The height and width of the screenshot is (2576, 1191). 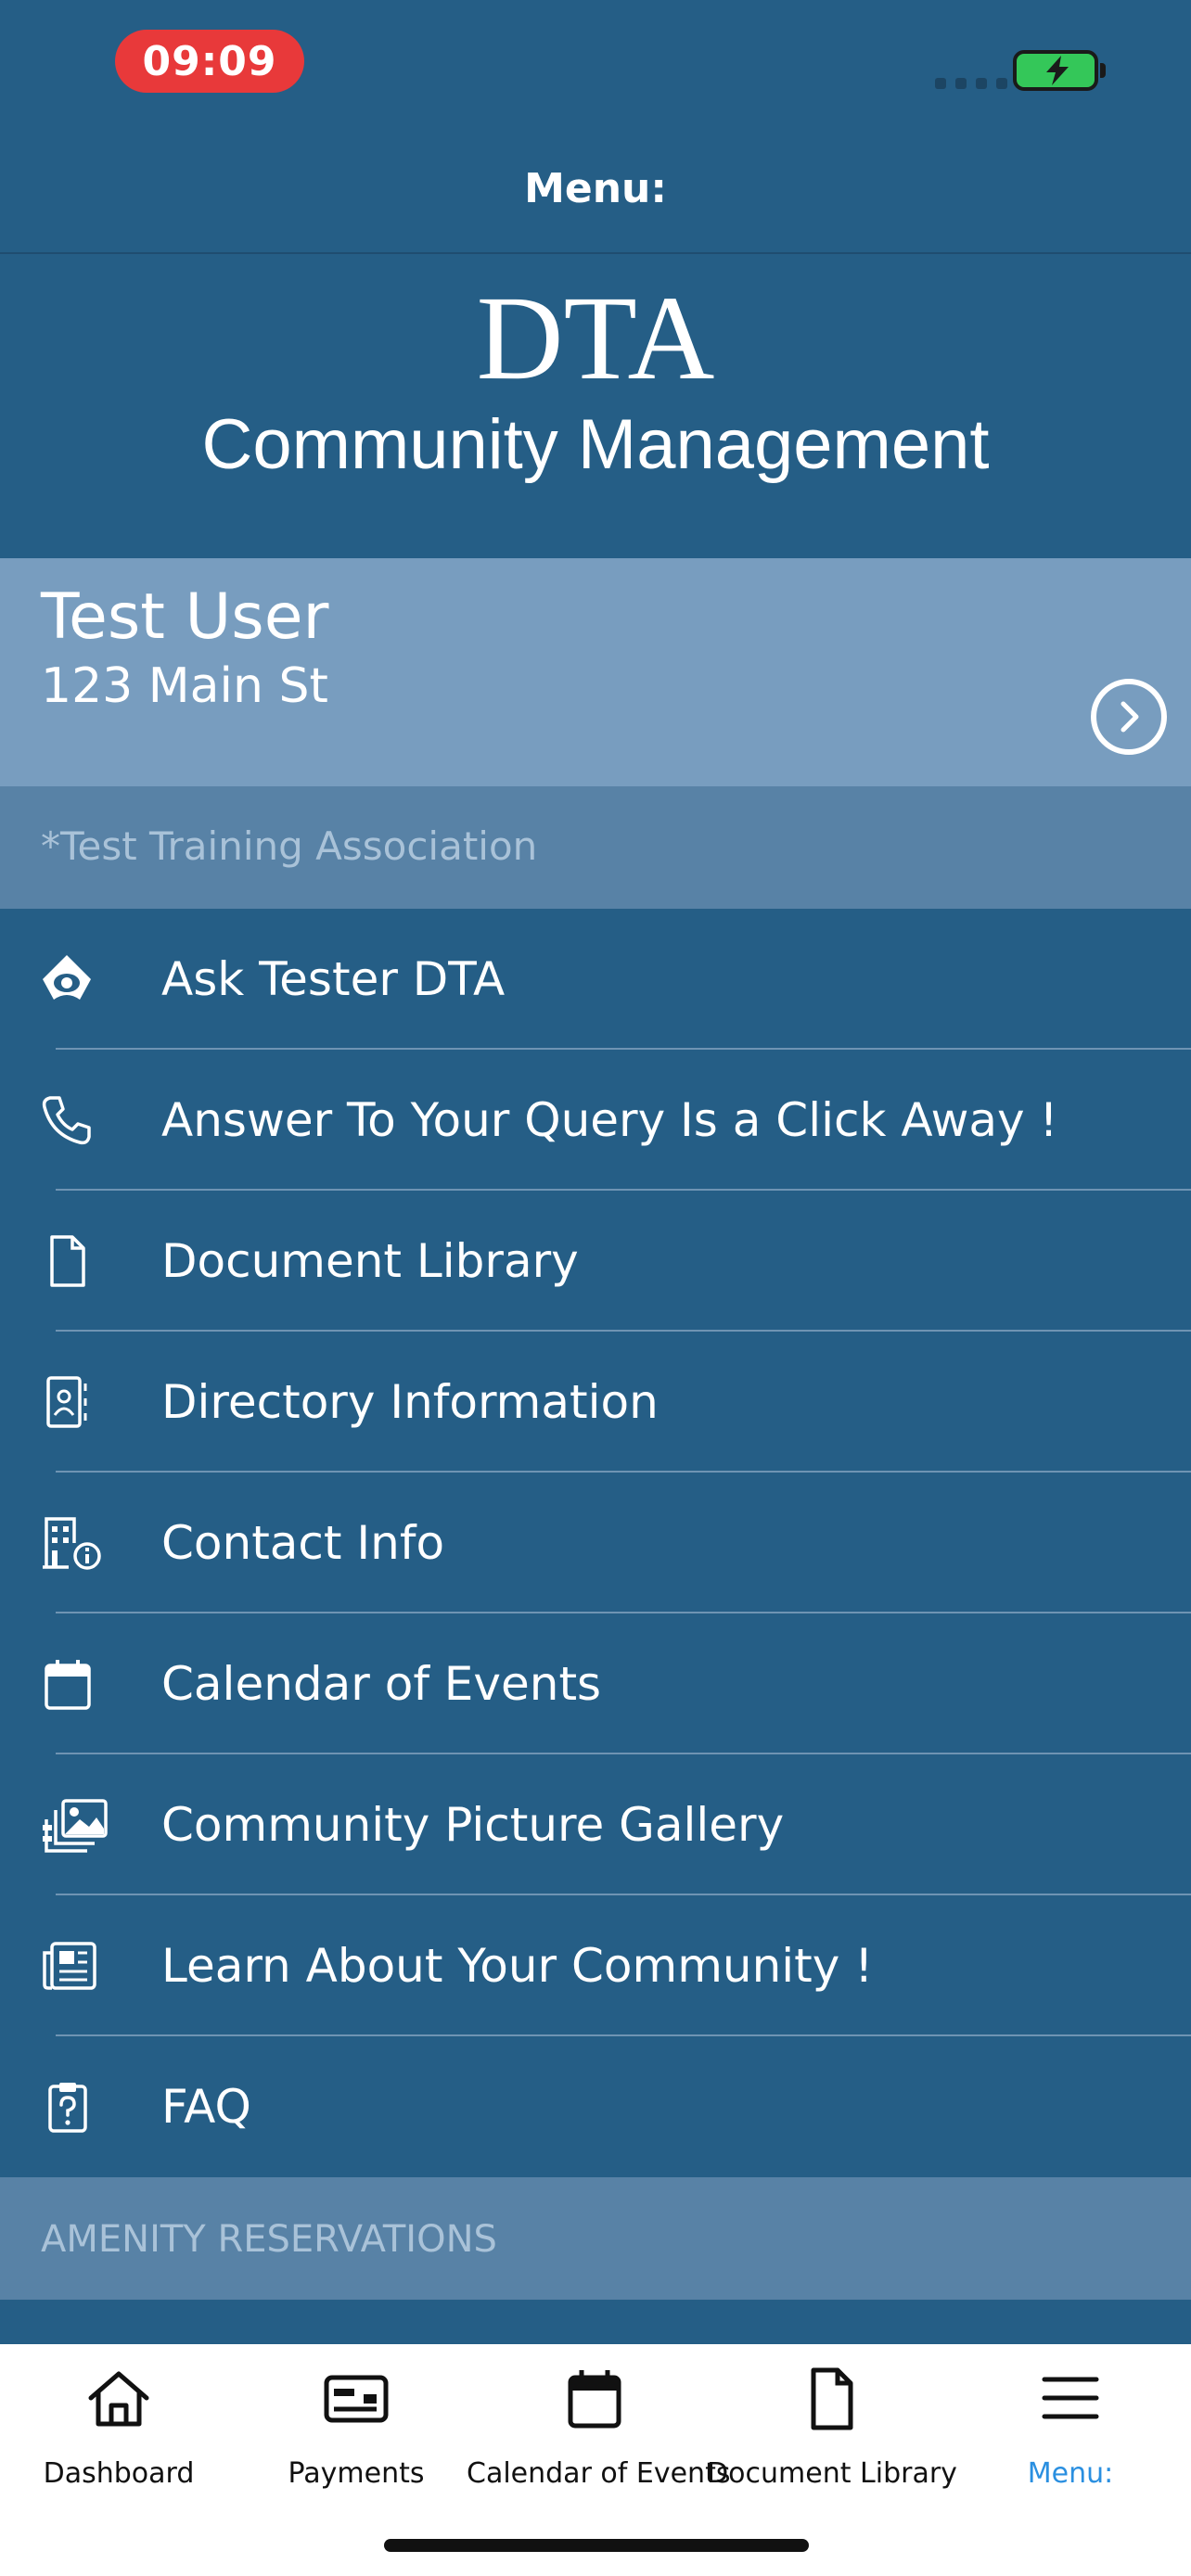 I want to click on menu-item-label: Answer To Your Query Is a Click Away !, so click(x=610, y=1120).